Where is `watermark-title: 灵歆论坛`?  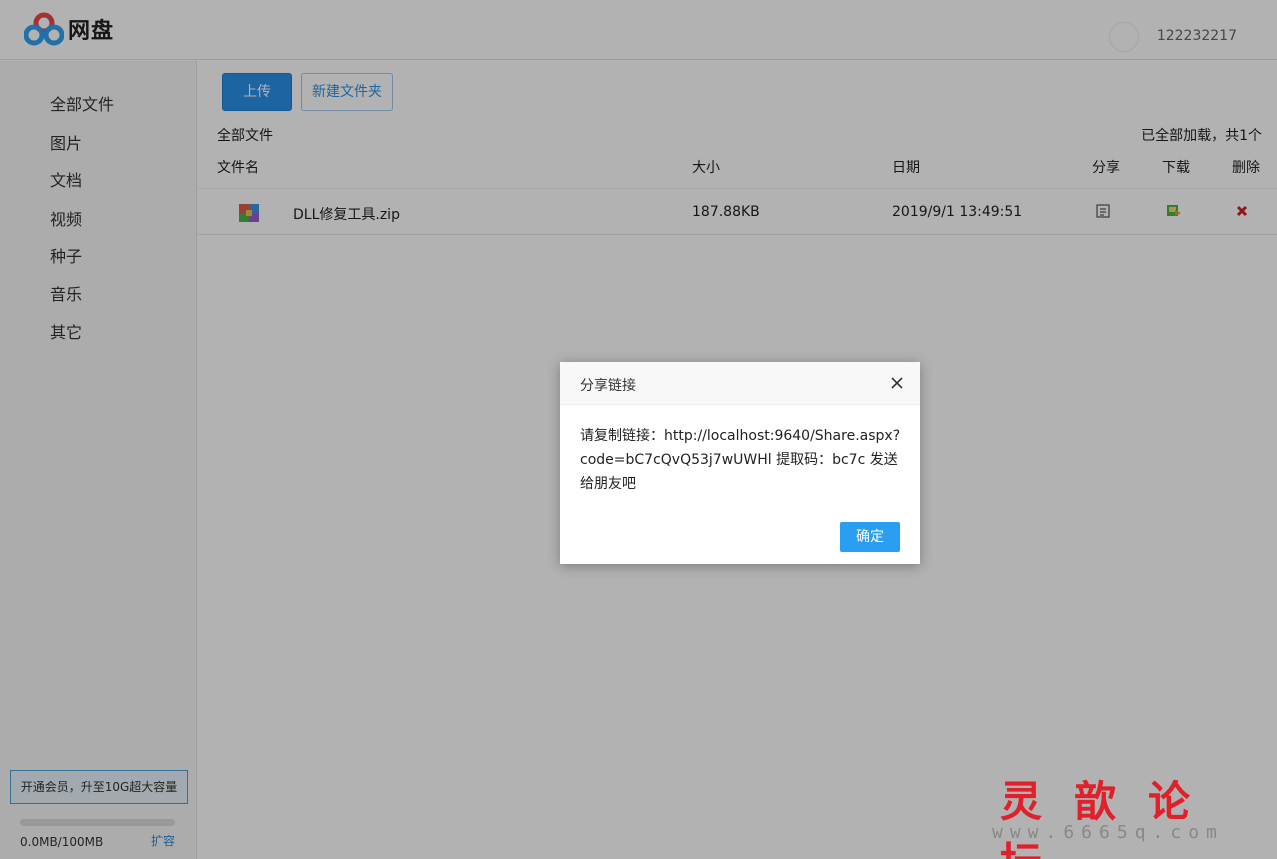 watermark-title: 灵歆论坛 is located at coordinates (1111, 818).